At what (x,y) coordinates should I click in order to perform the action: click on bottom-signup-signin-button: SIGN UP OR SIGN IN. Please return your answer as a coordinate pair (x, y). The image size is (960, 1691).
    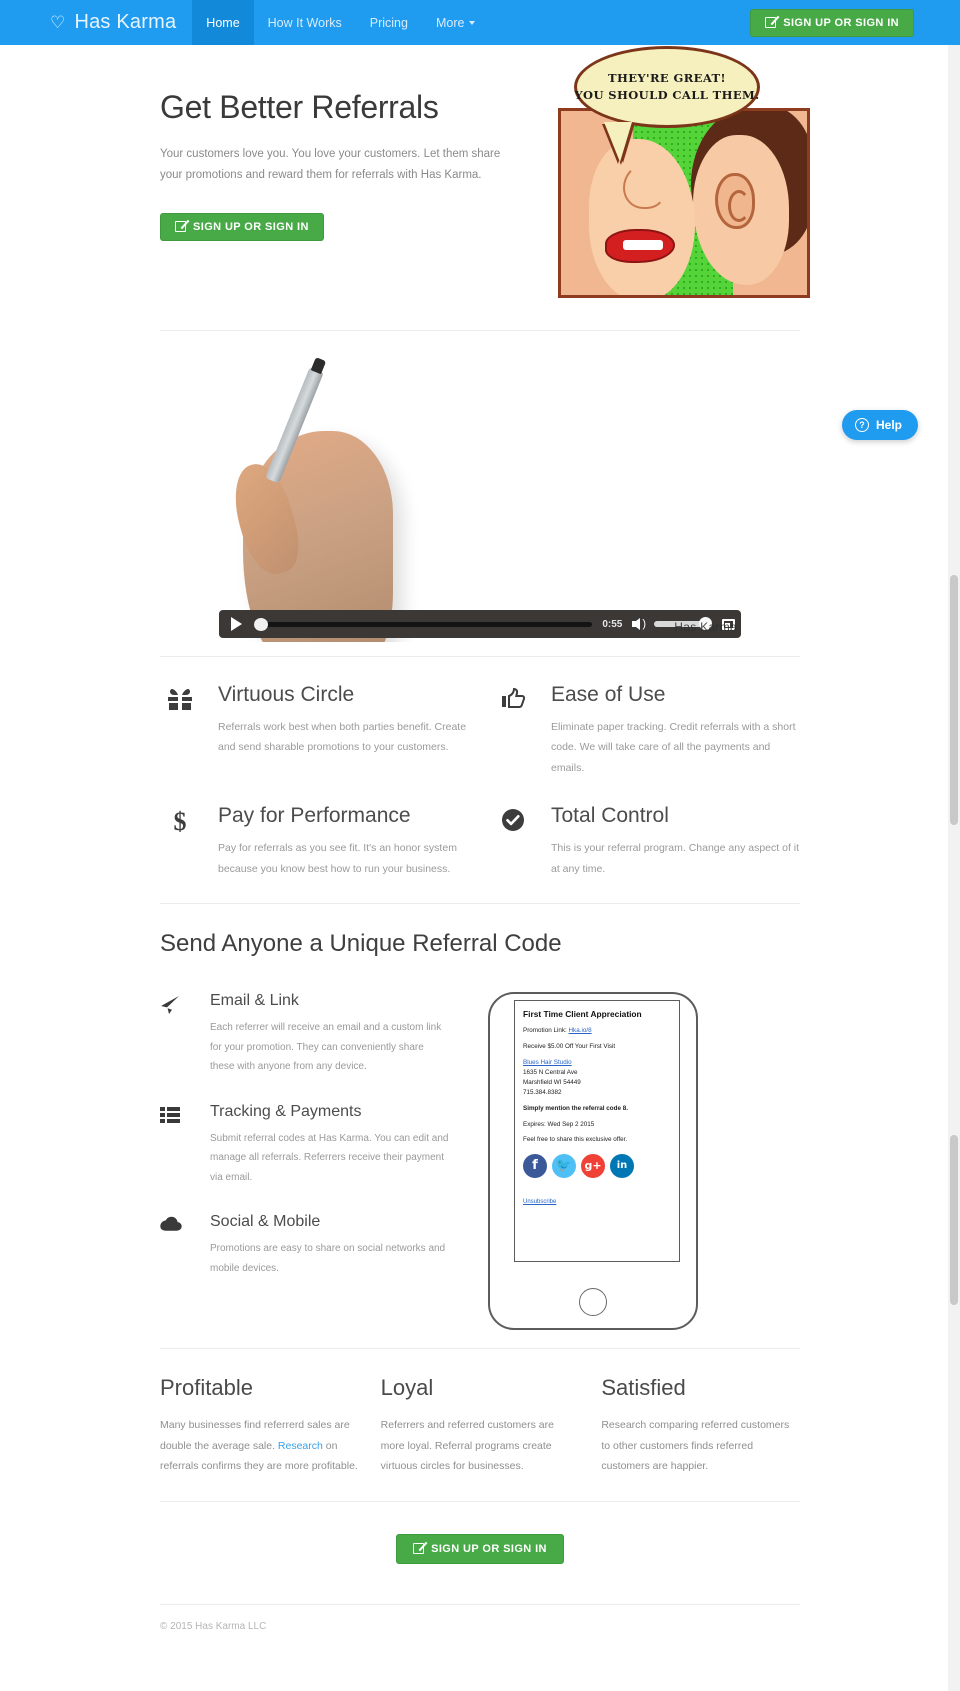
    Looking at the image, I should click on (480, 1548).